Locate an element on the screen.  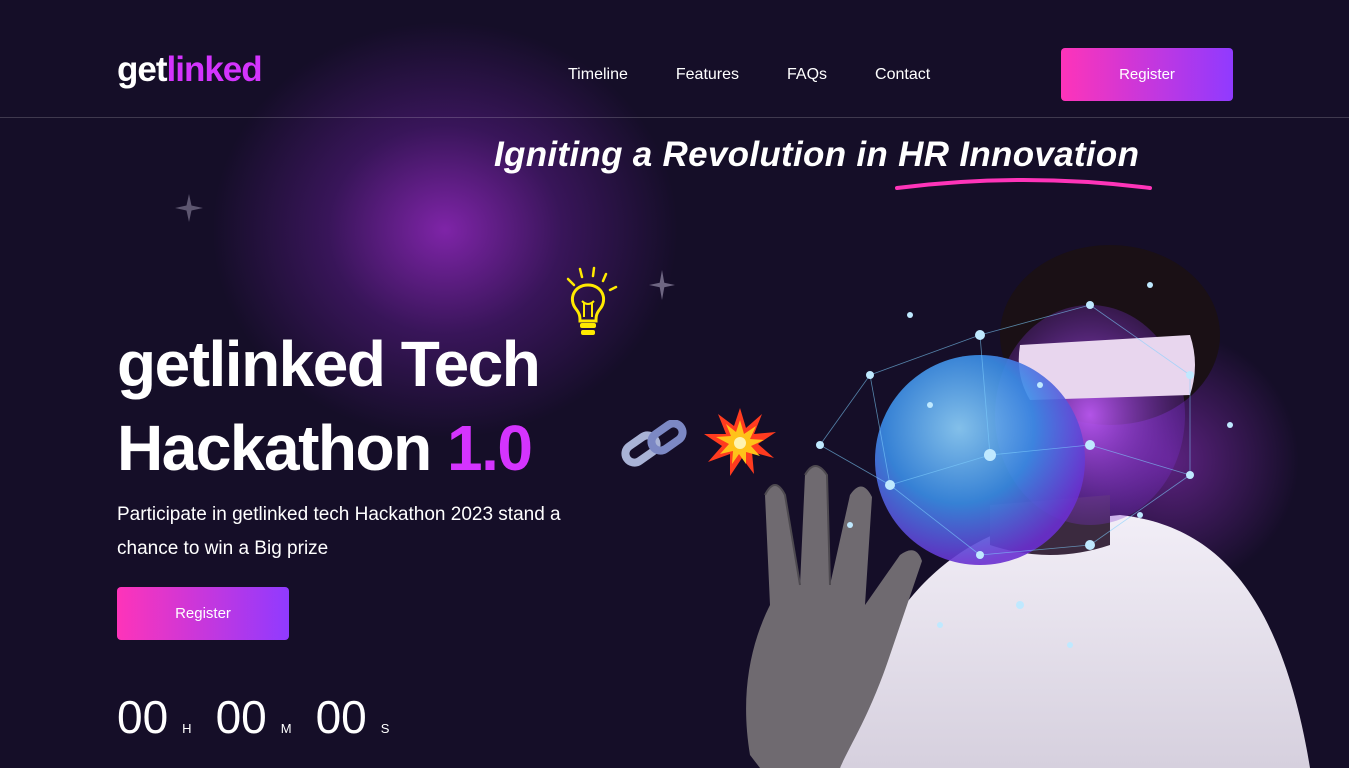
countdown-timer: 00 H 00 M 00 S is located at coordinates (265, 717).